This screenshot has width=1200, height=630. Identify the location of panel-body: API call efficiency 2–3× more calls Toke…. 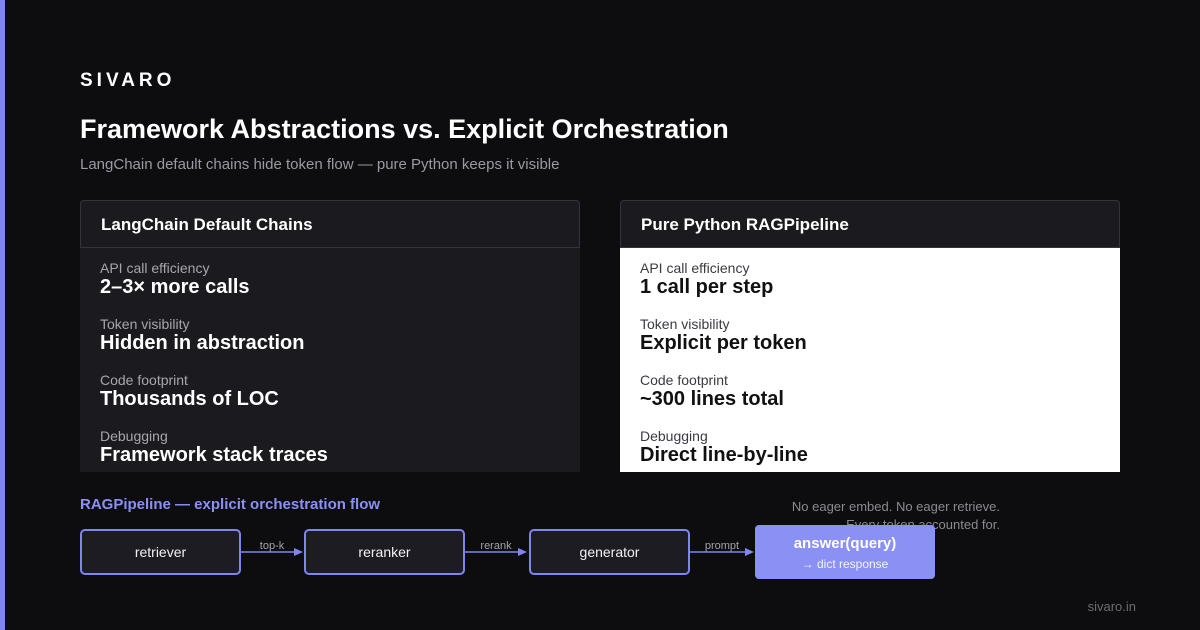
(330, 360).